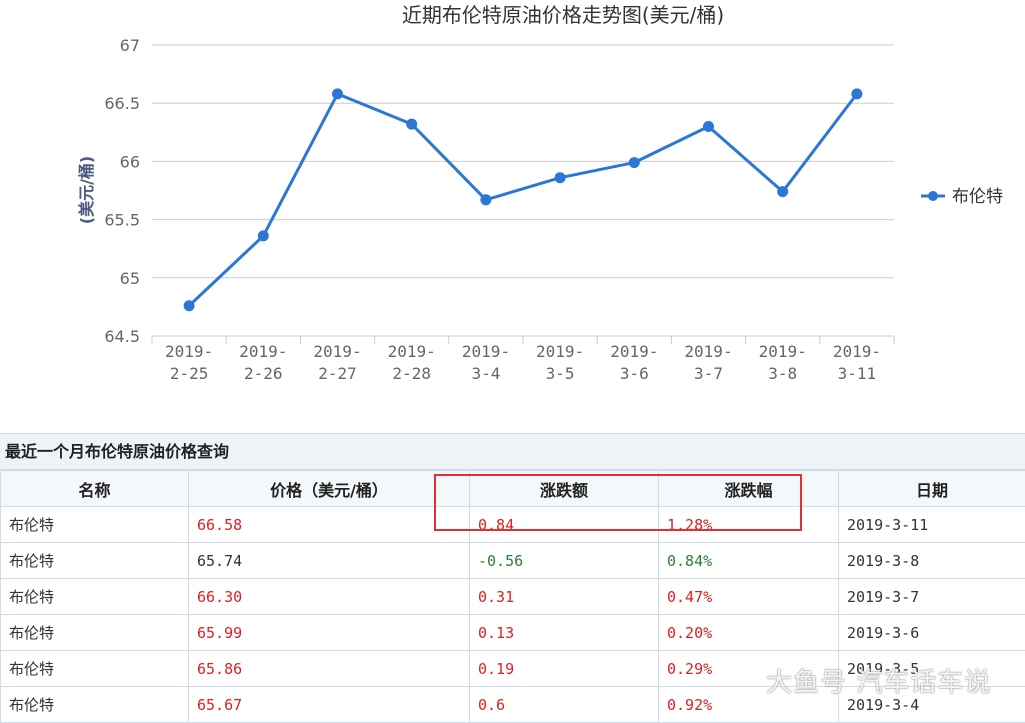  I want to click on cell-date: 2019-3-7, so click(932, 597).